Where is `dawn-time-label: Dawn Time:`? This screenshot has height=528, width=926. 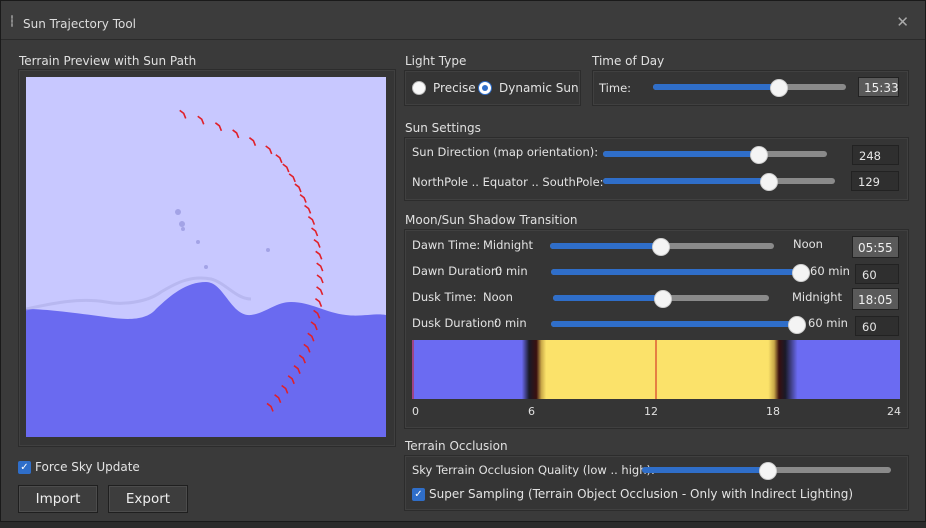
dawn-time-label: Dawn Time: is located at coordinates (446, 245).